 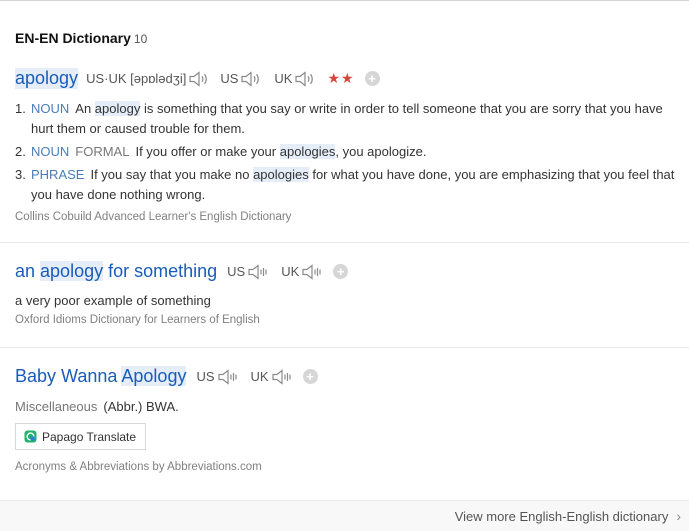 I want to click on view-more-label: View more English-English dictionary, so click(x=561, y=516).